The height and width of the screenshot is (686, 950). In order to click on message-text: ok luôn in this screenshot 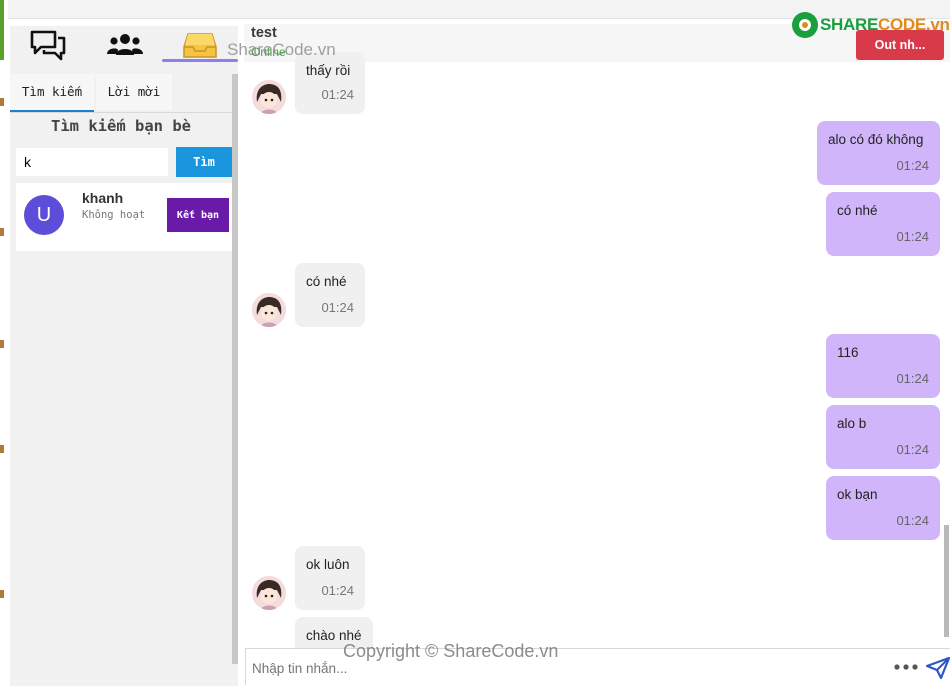, I will do `click(328, 564)`.